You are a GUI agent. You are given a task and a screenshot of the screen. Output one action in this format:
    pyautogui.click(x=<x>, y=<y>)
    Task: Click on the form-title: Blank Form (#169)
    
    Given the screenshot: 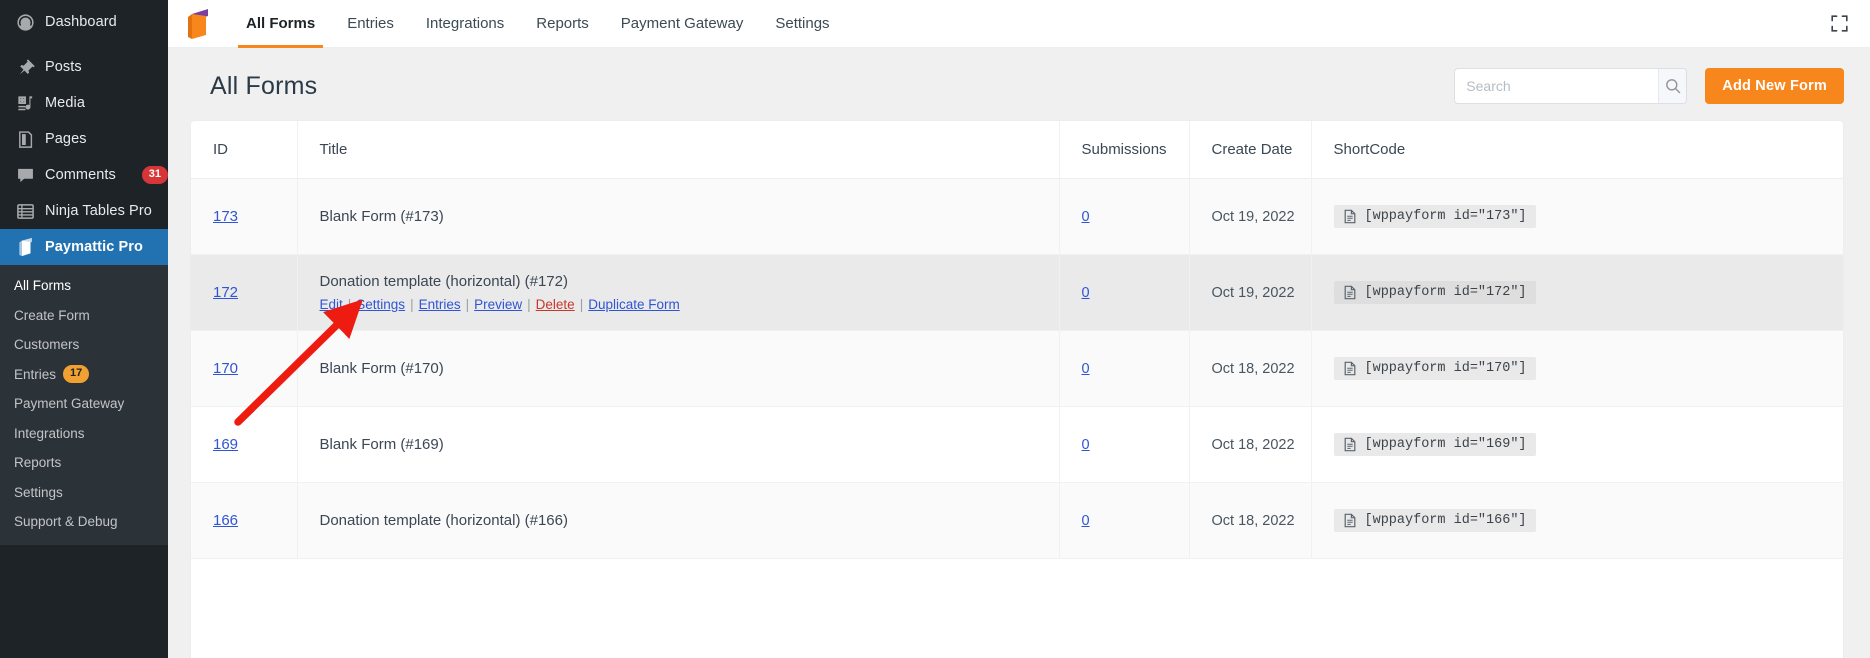 What is the action you would take?
    pyautogui.click(x=381, y=444)
    